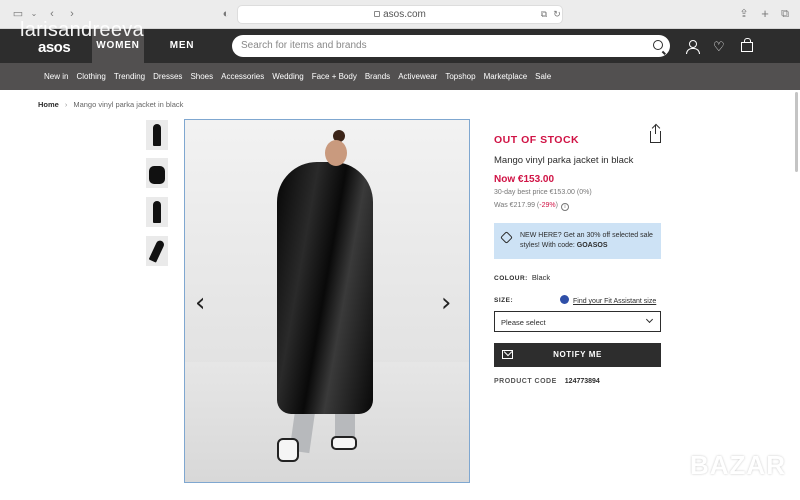  I want to click on was-price: Was €217.99 (-29%) i, so click(531, 206).